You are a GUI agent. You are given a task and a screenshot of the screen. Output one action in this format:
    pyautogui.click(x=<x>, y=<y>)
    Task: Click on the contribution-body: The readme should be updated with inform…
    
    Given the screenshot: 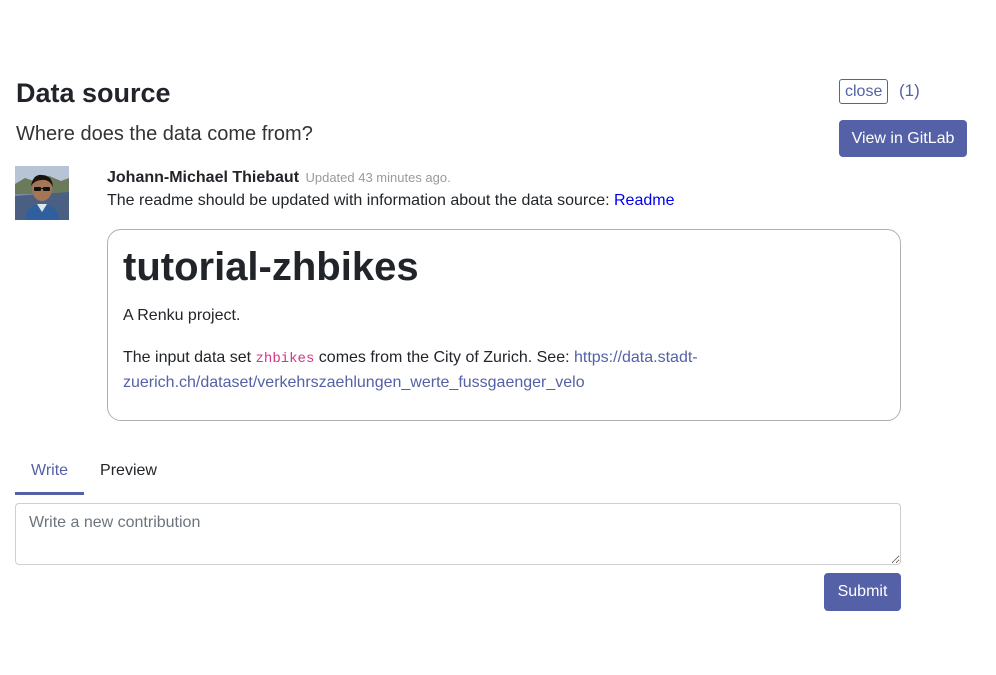 What is the action you would take?
    pyautogui.click(x=360, y=200)
    